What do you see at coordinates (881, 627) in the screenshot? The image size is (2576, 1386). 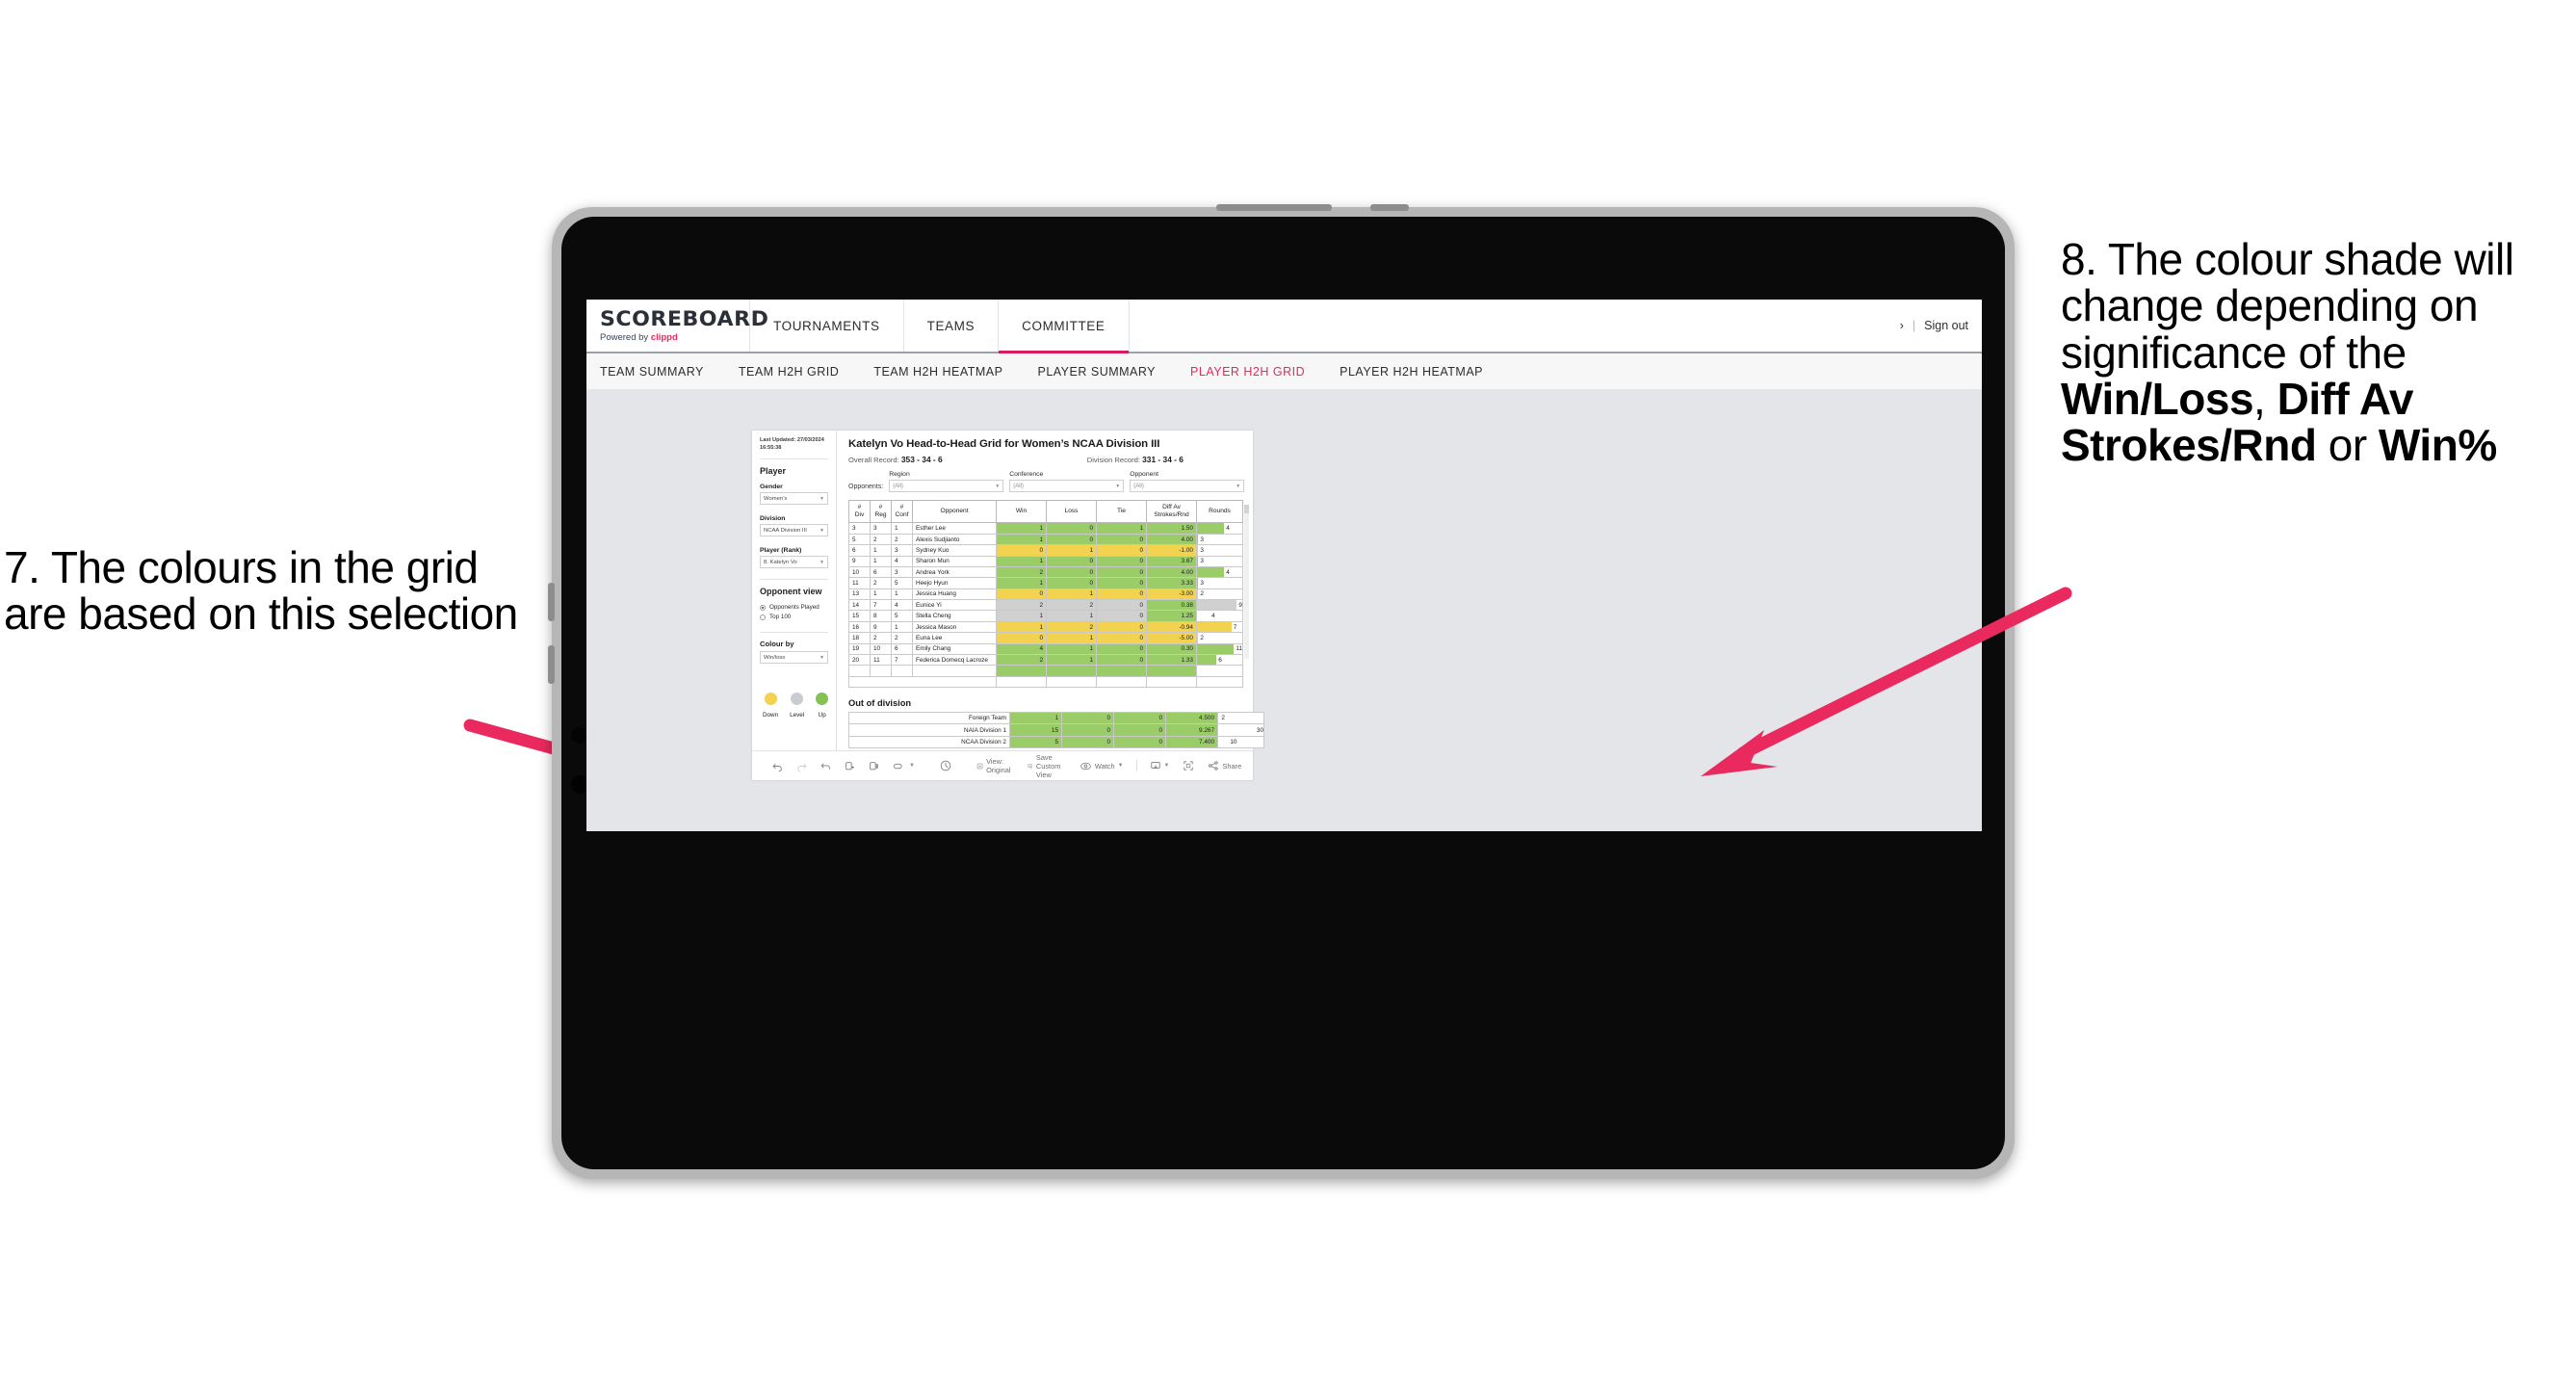 I see `table-cell: 9` at bounding box center [881, 627].